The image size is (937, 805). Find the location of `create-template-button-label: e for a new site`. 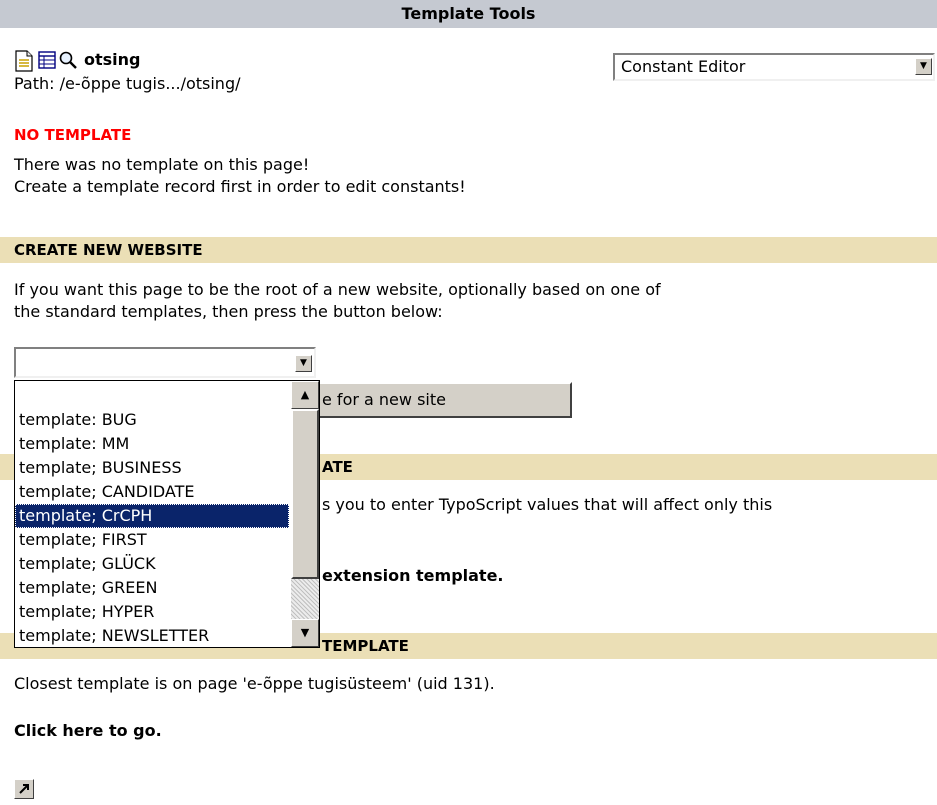

create-template-button-label: e for a new site is located at coordinates (384, 399).